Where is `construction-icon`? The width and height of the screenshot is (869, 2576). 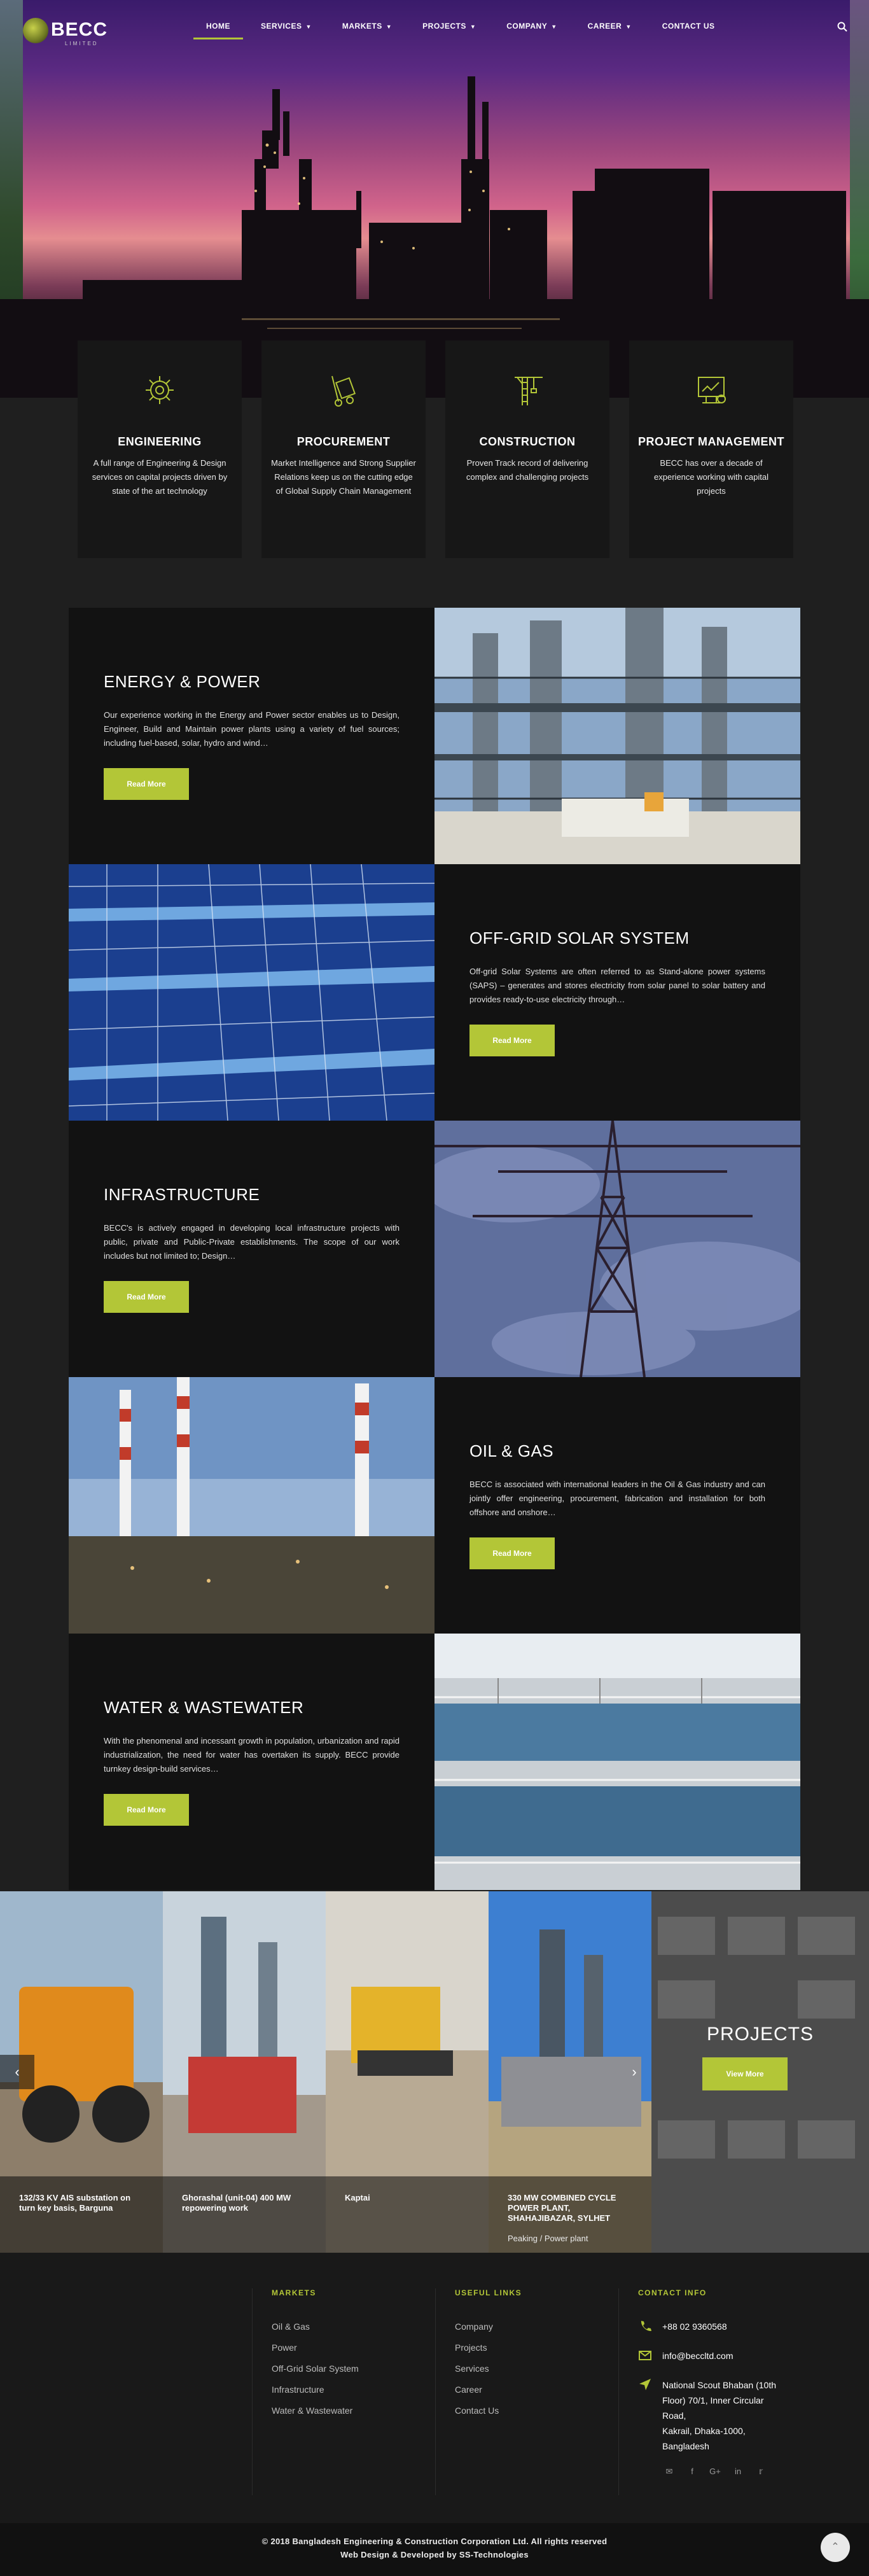 construction-icon is located at coordinates (529, 391).